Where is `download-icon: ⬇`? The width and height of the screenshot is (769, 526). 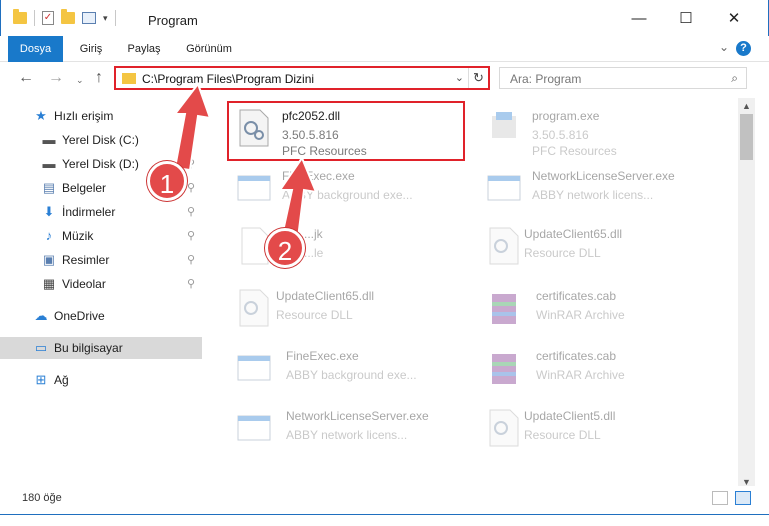 download-icon: ⬇ is located at coordinates (49, 211).